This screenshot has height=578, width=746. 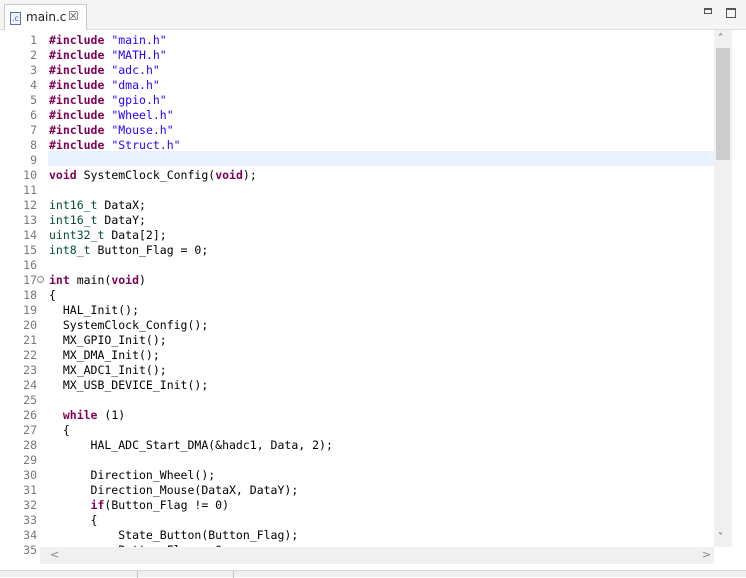 I want to click on maximize-icon, so click(x=731, y=13).